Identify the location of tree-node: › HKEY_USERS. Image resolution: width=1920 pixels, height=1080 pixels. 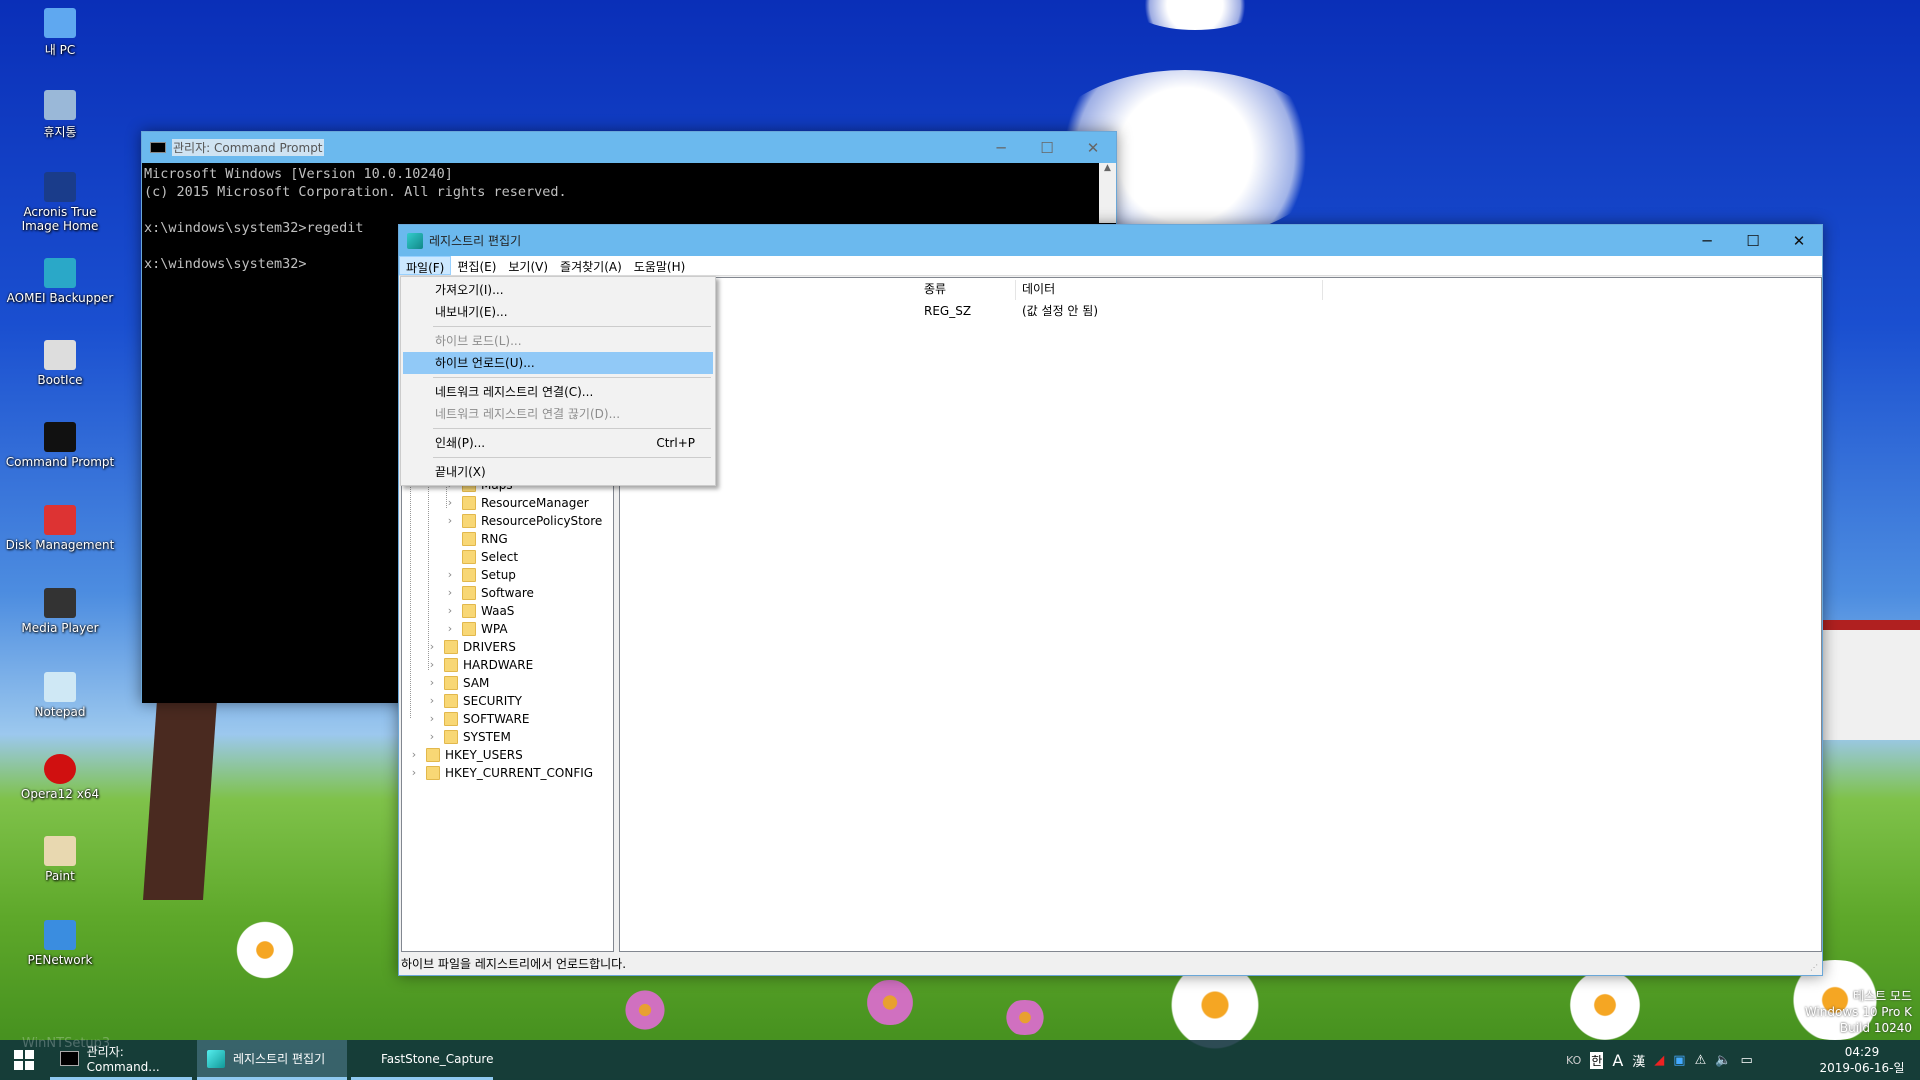
(465, 755).